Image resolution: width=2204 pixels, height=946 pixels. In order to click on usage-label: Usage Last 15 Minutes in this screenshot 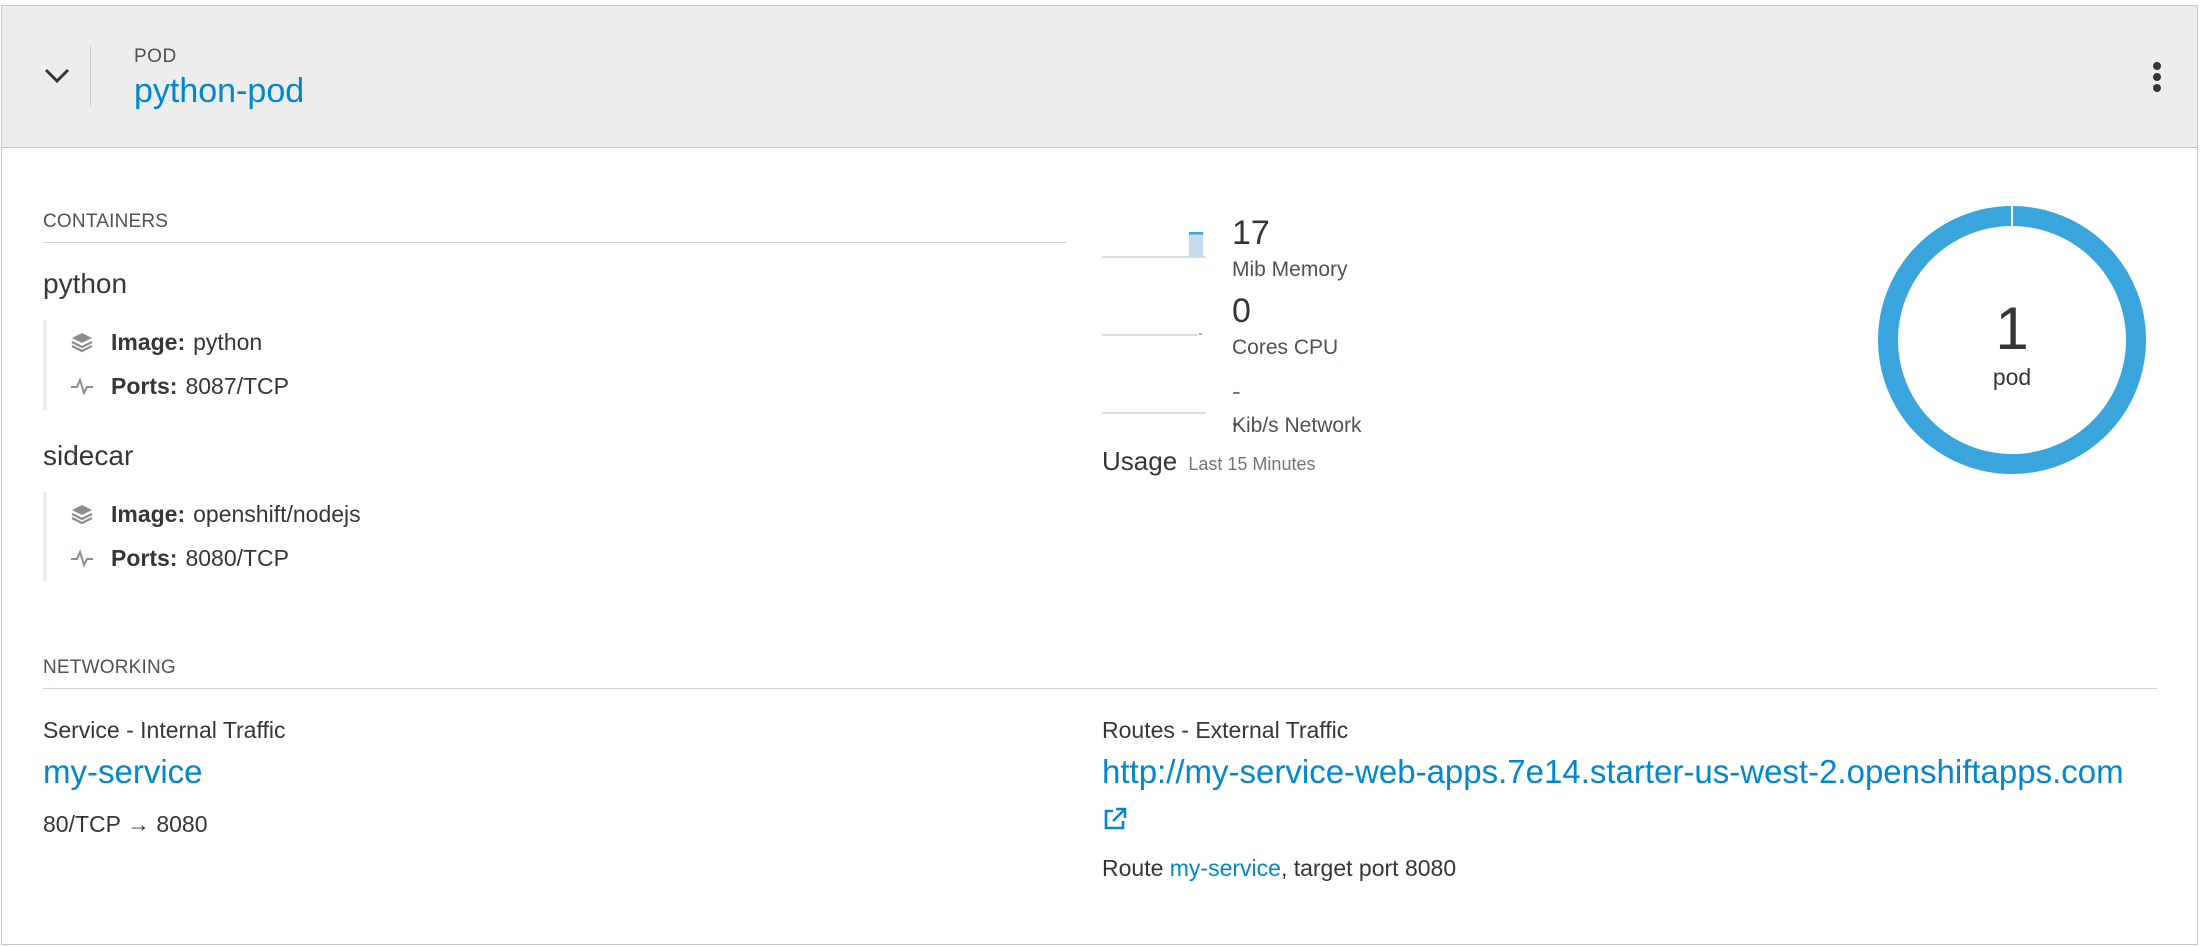, I will do `click(1208, 461)`.